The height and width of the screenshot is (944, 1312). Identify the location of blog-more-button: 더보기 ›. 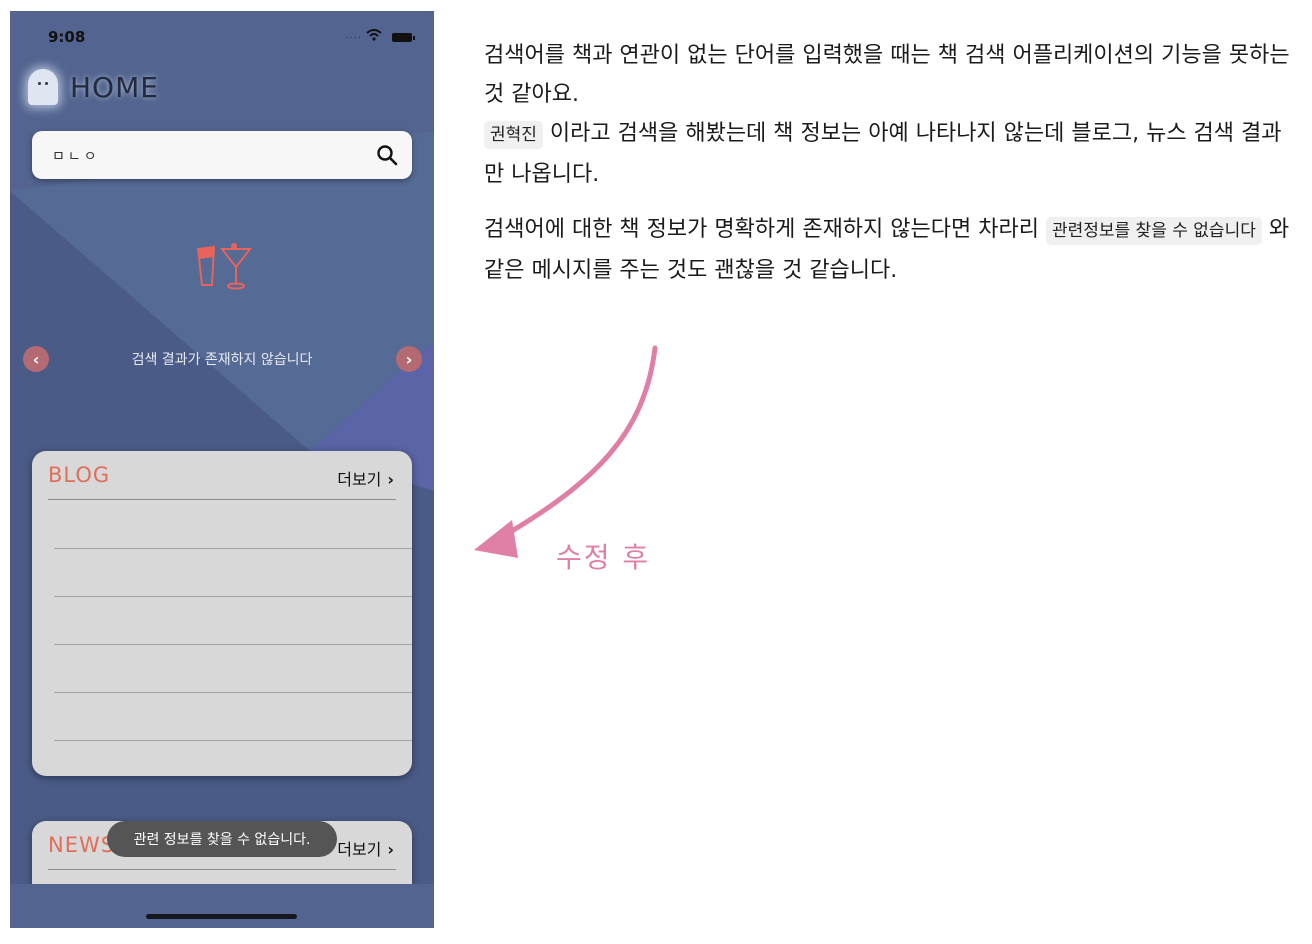
(365, 478).